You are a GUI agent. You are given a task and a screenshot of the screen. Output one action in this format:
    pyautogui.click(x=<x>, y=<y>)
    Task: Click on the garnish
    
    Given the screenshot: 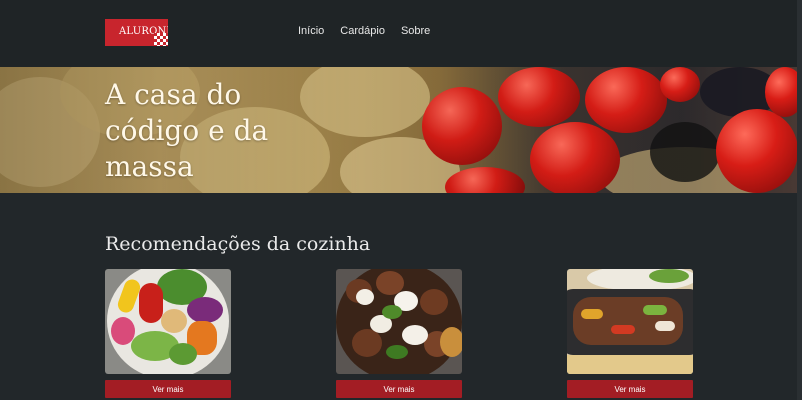 What is the action you would take?
    pyautogui.click(x=669, y=276)
    